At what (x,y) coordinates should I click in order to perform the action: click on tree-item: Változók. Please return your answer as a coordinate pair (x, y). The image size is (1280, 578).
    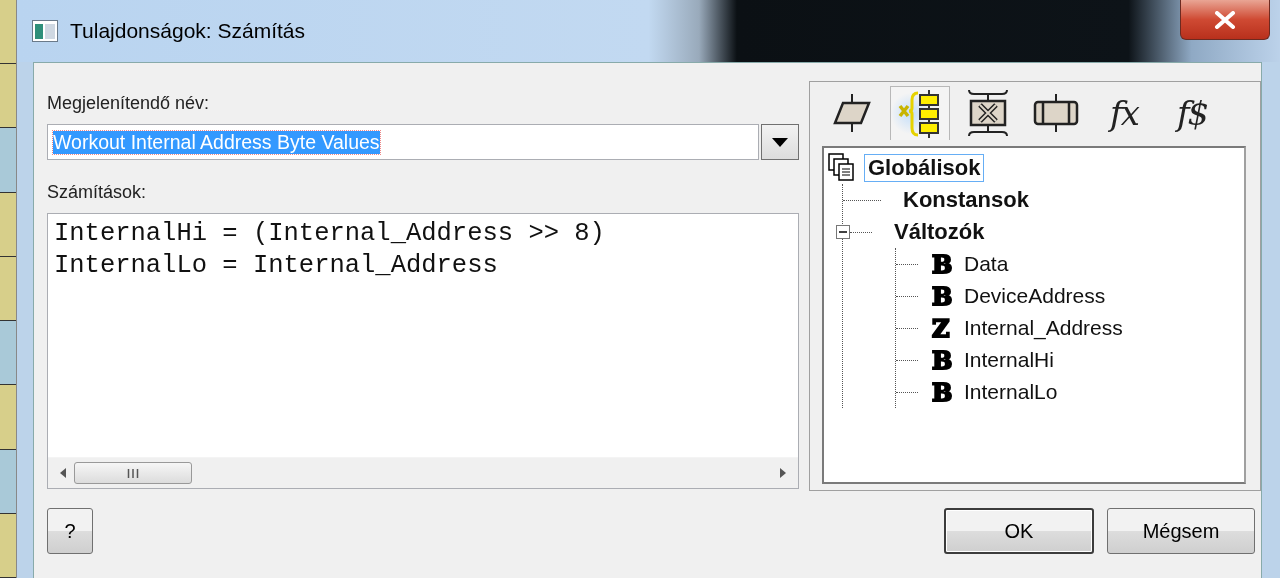
    Looking at the image, I should click on (939, 232).